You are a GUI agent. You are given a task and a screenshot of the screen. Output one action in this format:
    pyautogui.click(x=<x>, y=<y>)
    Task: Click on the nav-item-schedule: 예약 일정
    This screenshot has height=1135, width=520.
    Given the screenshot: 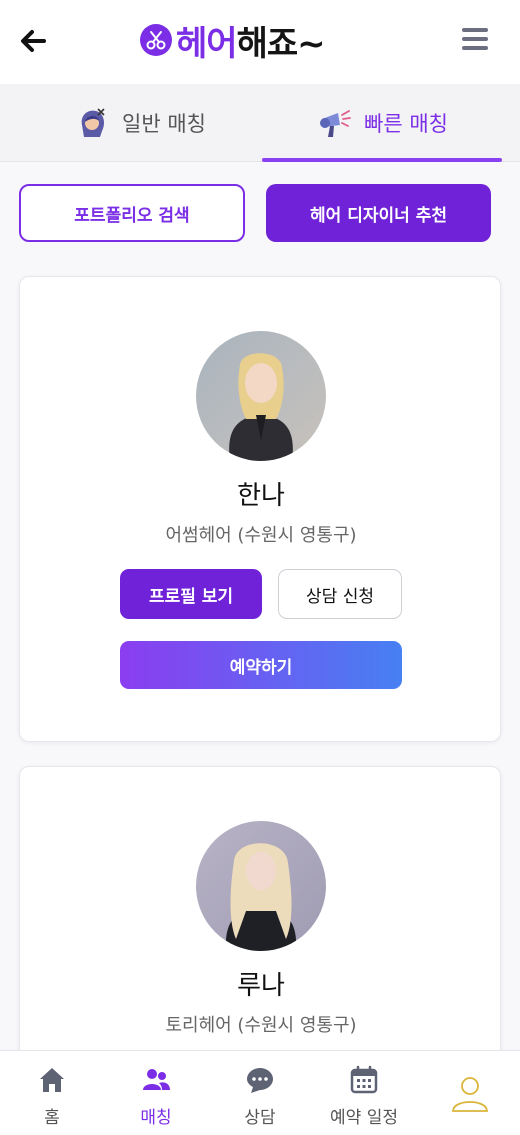 What is the action you would take?
    pyautogui.click(x=364, y=1093)
    